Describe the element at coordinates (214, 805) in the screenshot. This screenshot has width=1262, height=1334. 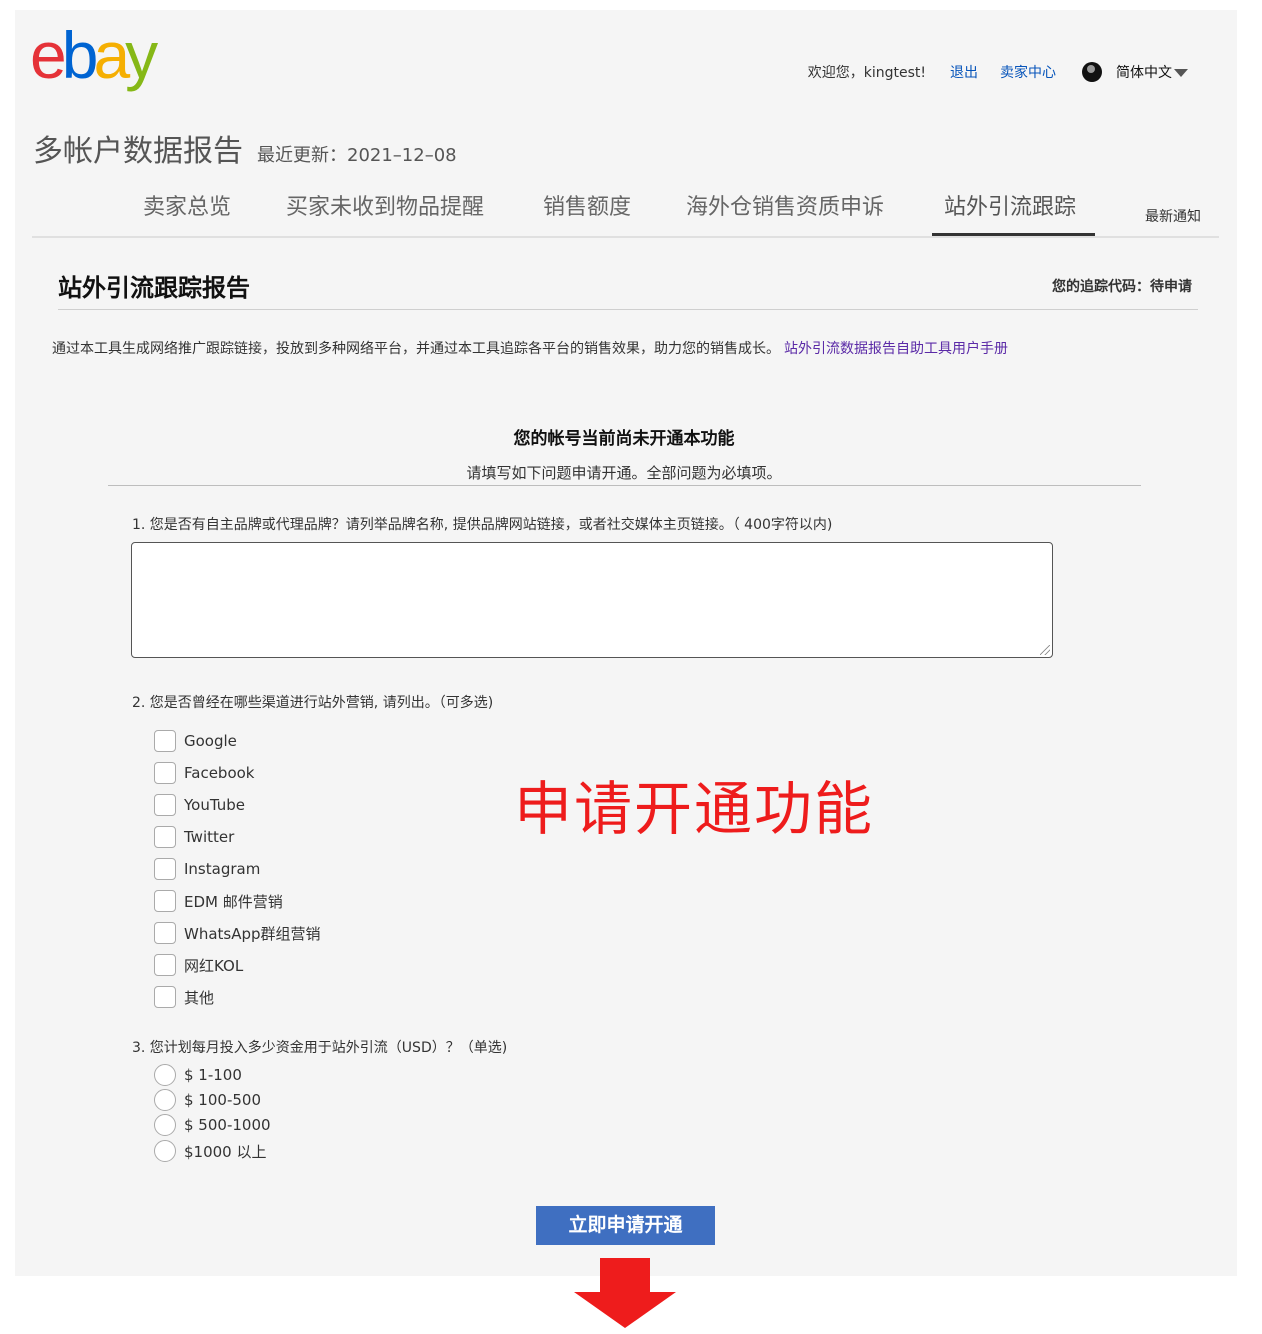
I see `checkbox-label: YouTube` at that location.